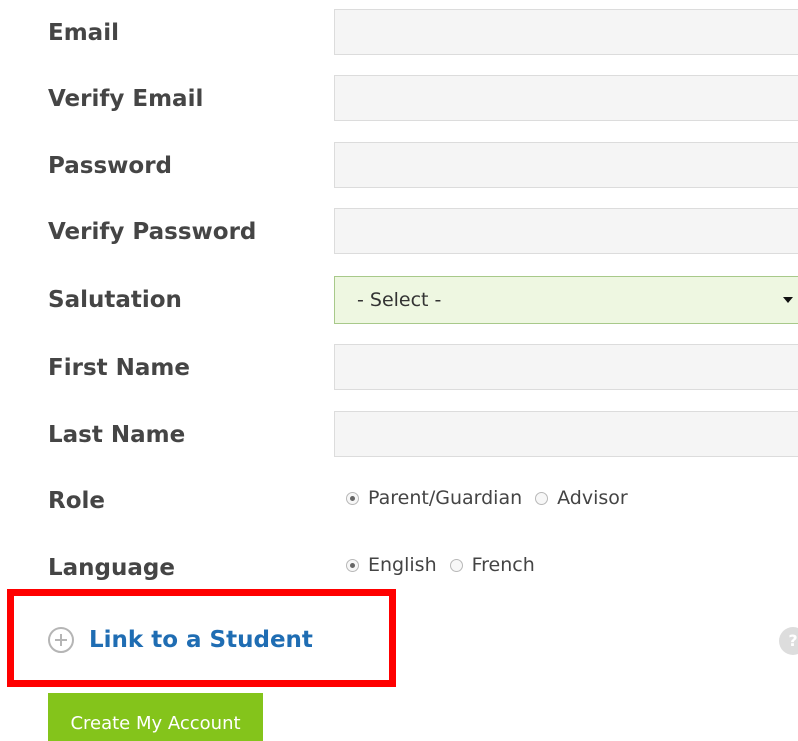  I want to click on email-label: Email, so click(83, 33).